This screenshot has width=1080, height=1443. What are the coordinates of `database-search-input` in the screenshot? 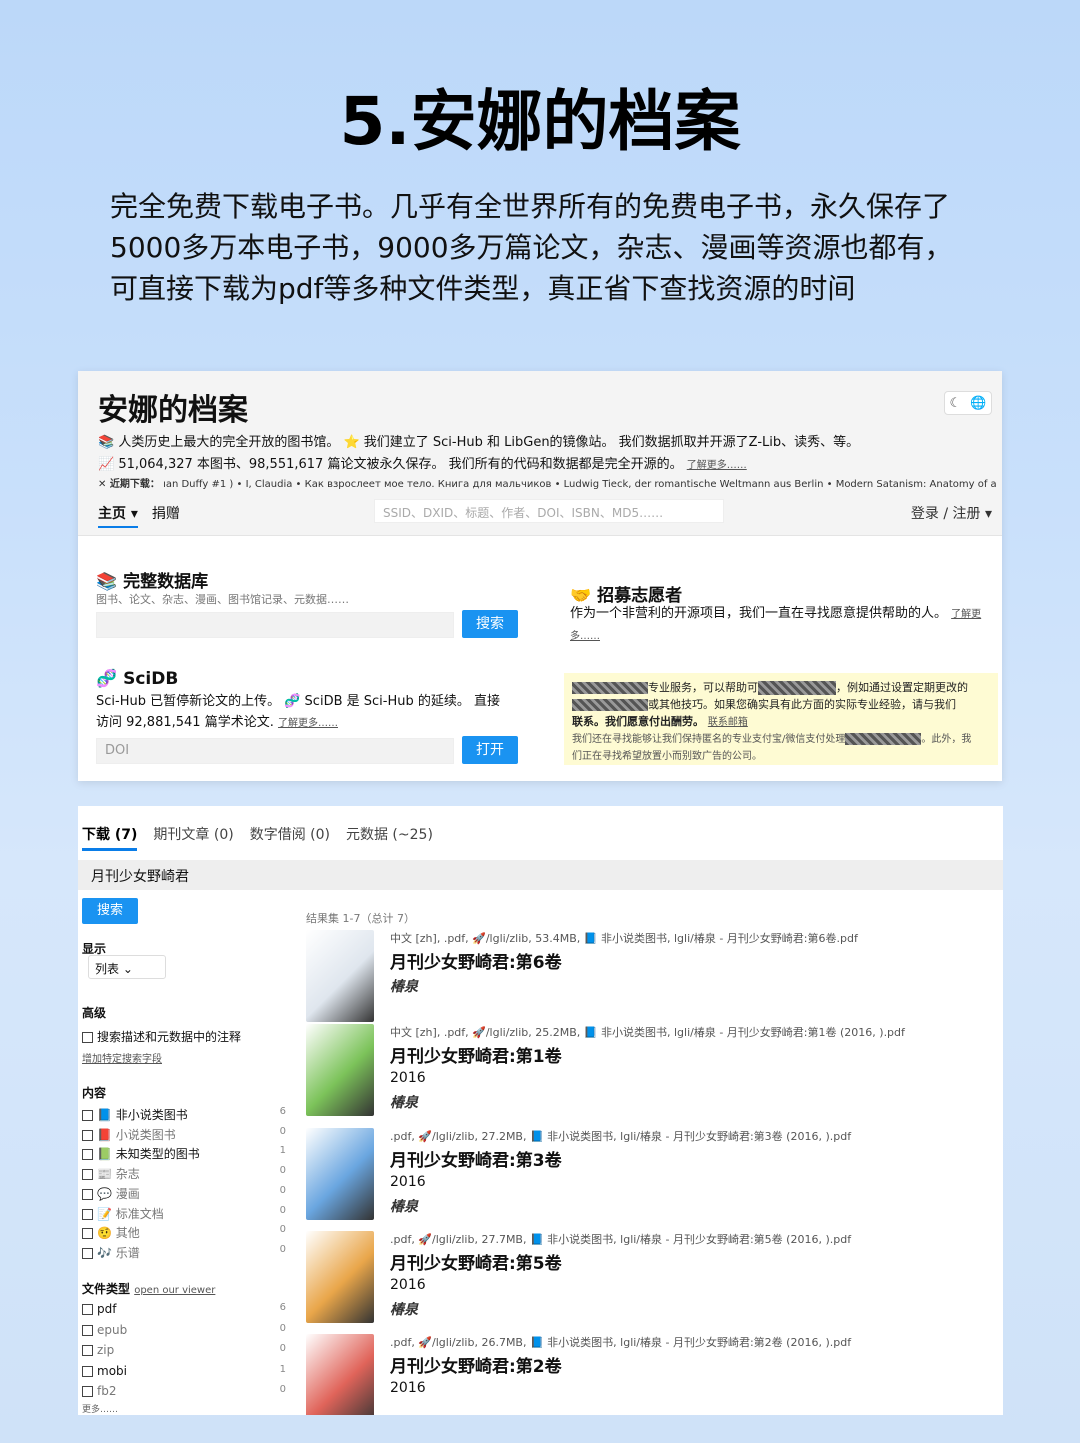 It's located at (275, 625).